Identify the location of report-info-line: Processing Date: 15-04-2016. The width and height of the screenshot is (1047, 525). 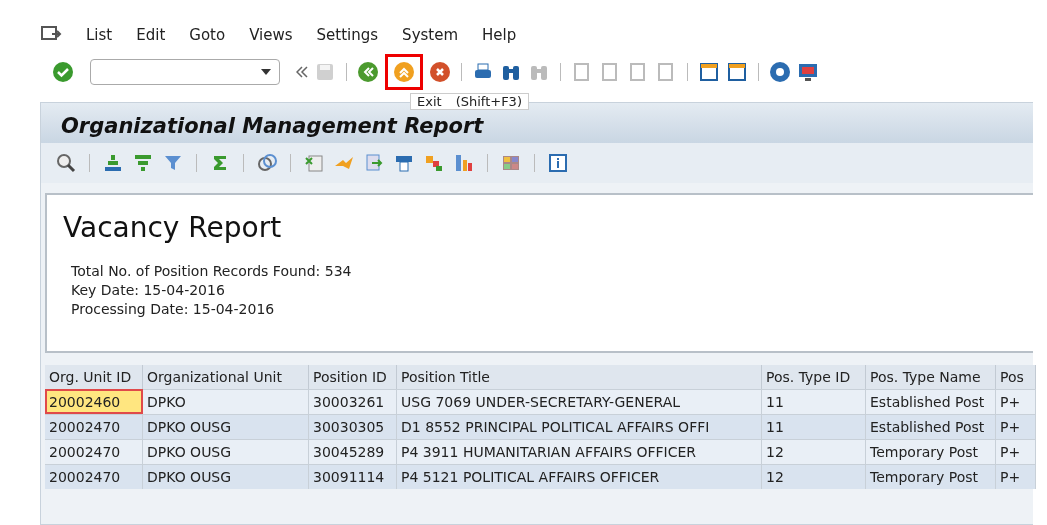
(173, 309).